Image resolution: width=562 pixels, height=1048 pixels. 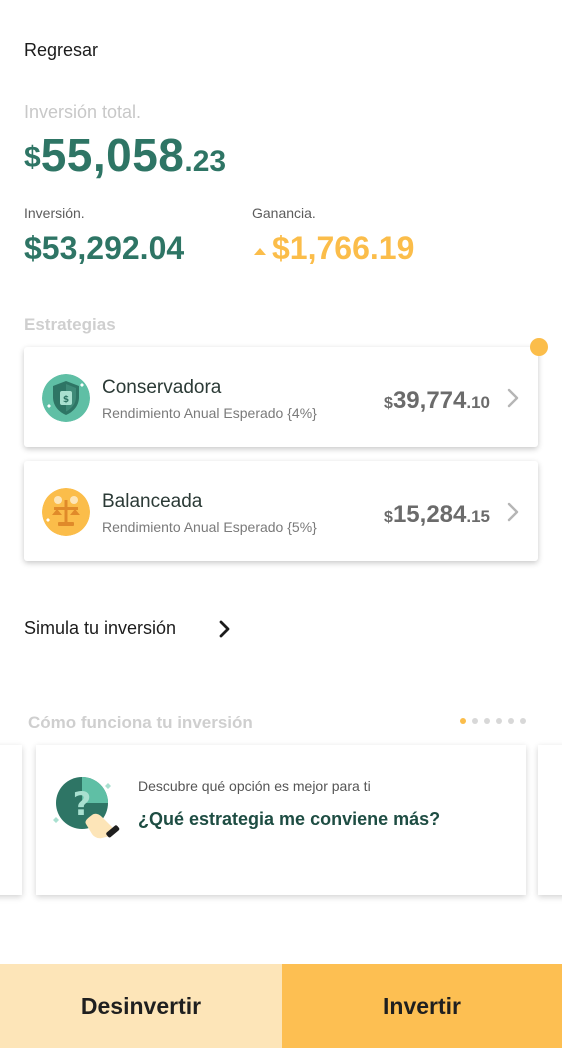 I want to click on strategy-expected-return: Rendimiento Anual Esperado {5%}, so click(x=209, y=527).